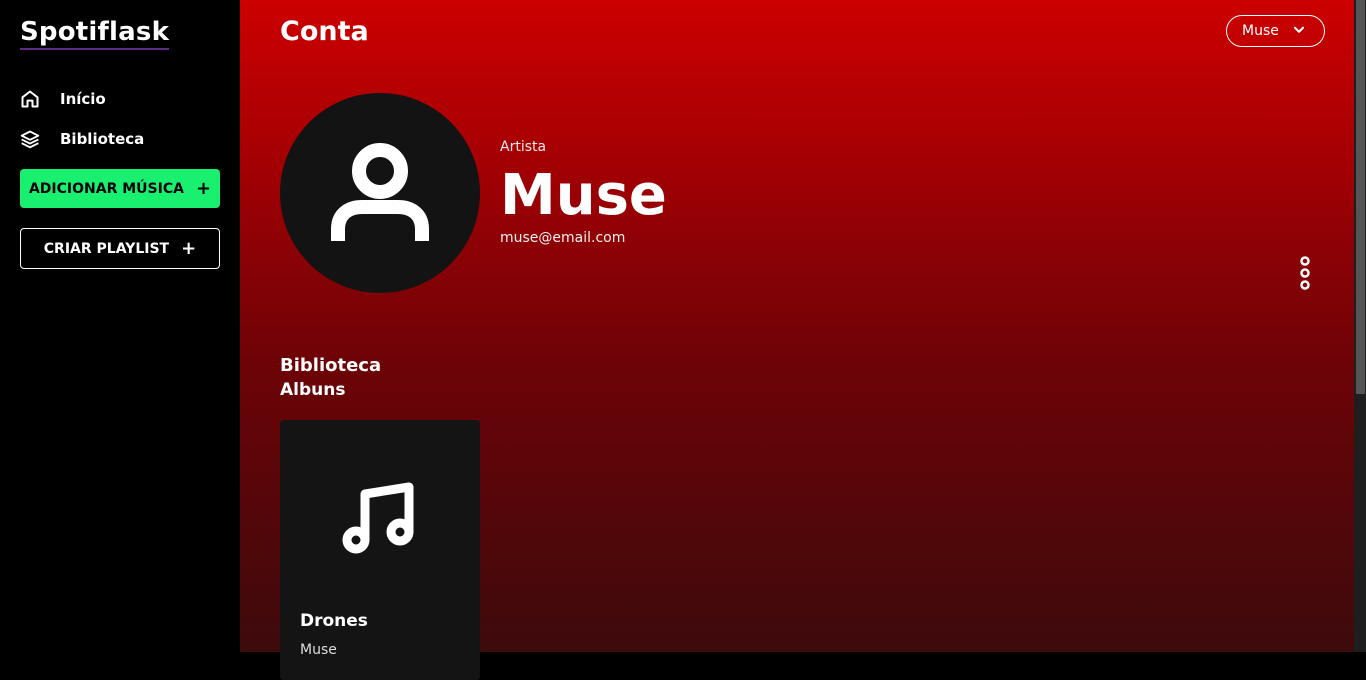 The width and height of the screenshot is (1366, 680). Describe the element at coordinates (1305, 273) in the screenshot. I see `more-options-icon` at that location.